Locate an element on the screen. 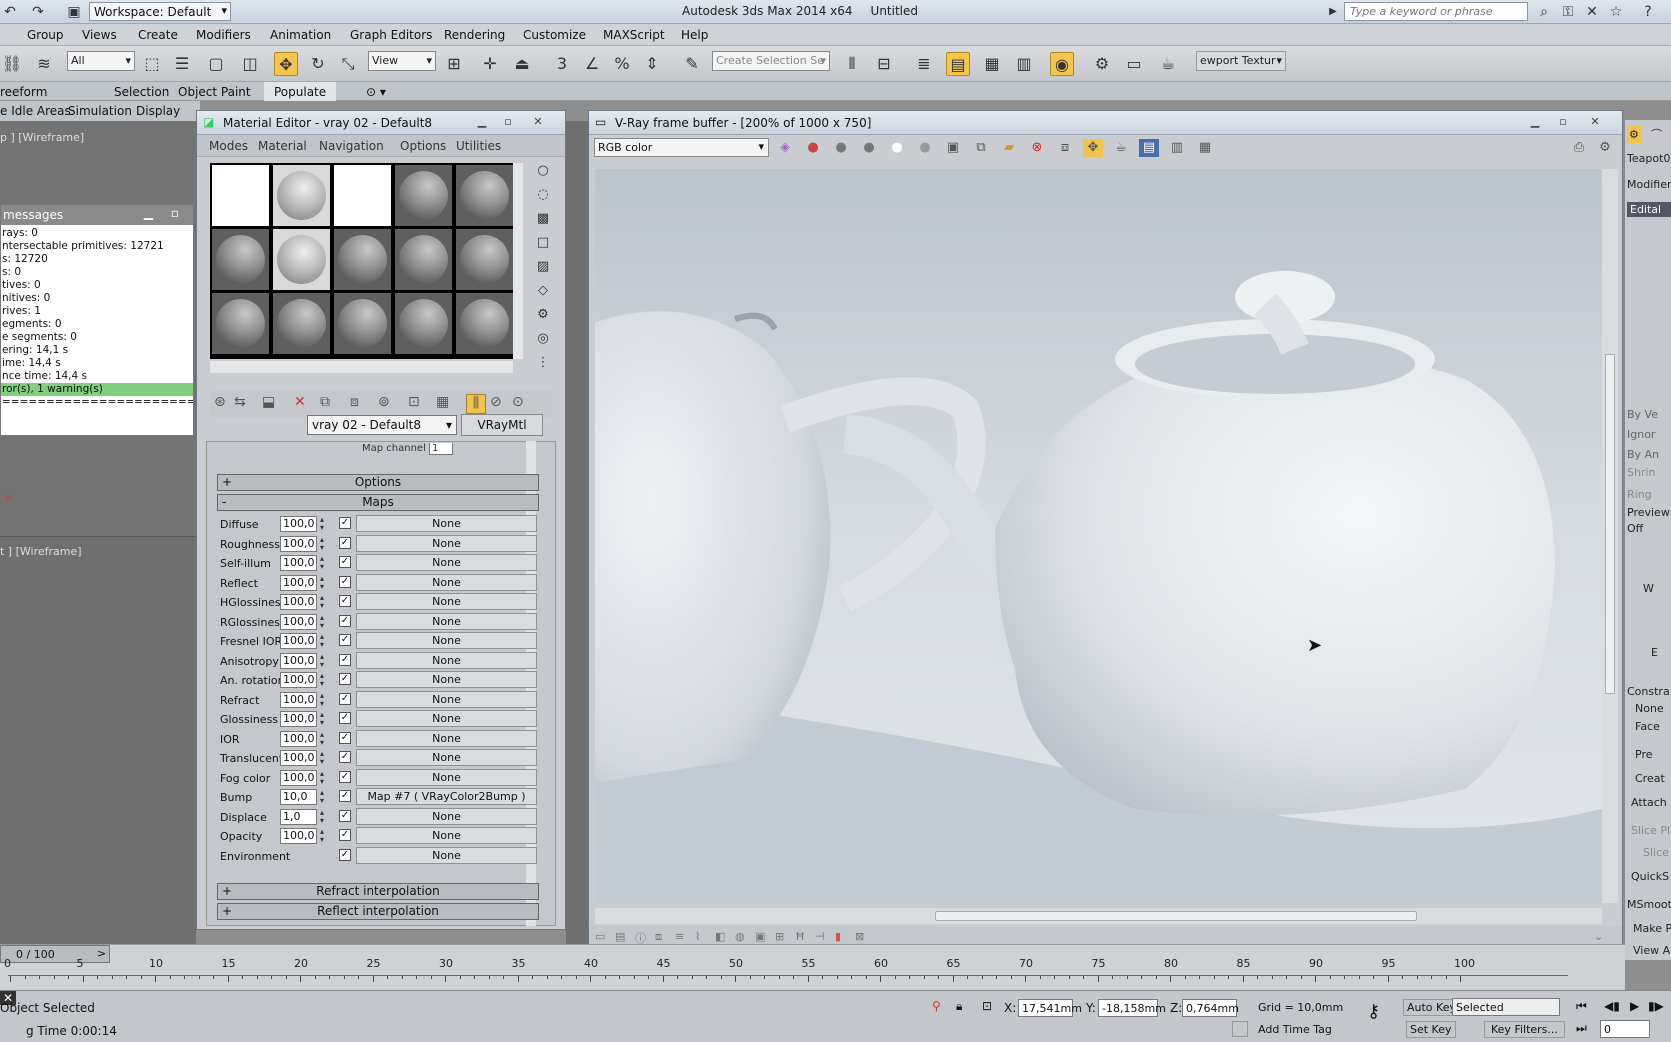  preserve-uvs-checkbox: Pre is located at coordinates (1644, 754).